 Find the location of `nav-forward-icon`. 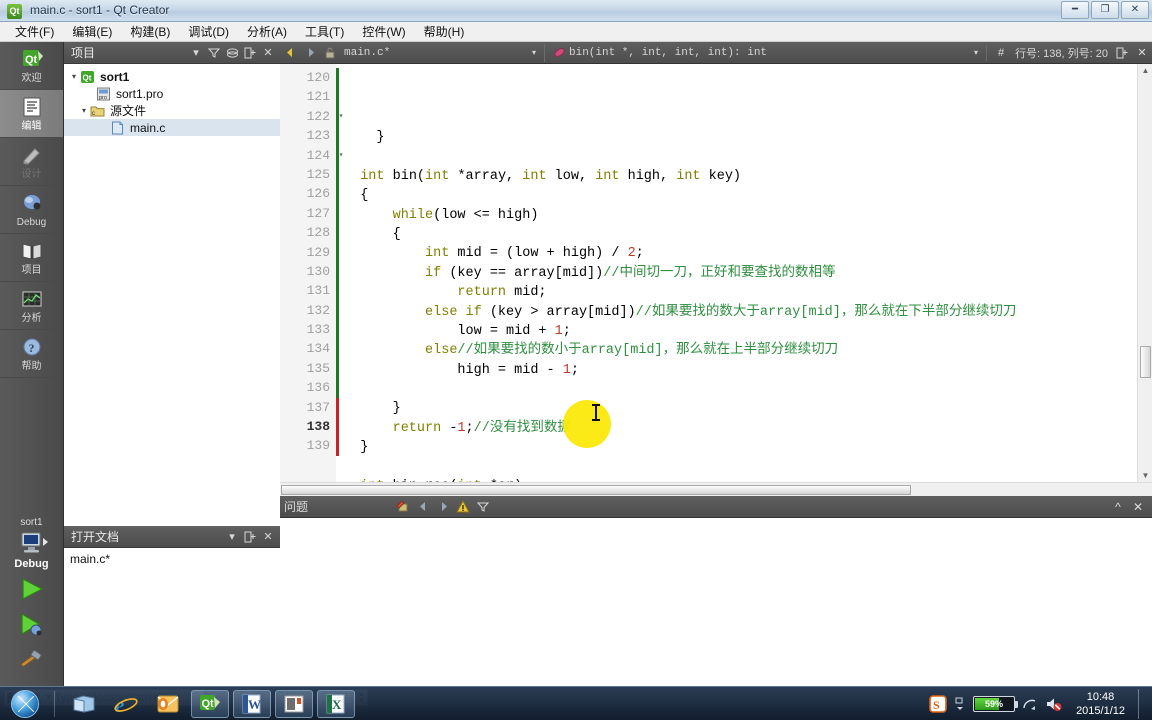

nav-forward-icon is located at coordinates (310, 53).